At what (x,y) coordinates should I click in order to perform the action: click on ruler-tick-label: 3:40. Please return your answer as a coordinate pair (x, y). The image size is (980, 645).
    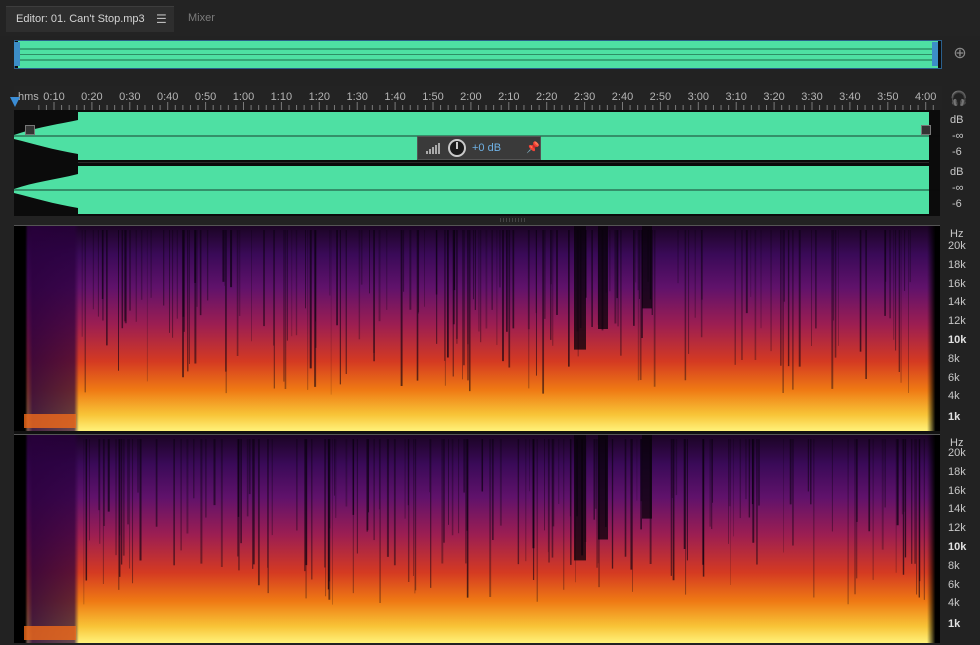
    Looking at the image, I should click on (850, 97).